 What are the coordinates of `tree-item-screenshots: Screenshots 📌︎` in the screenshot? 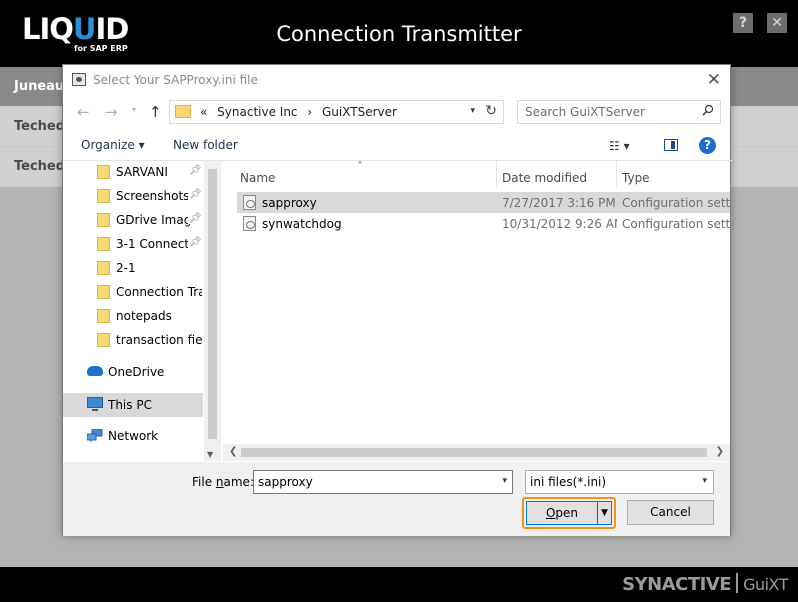 It's located at (133, 196).